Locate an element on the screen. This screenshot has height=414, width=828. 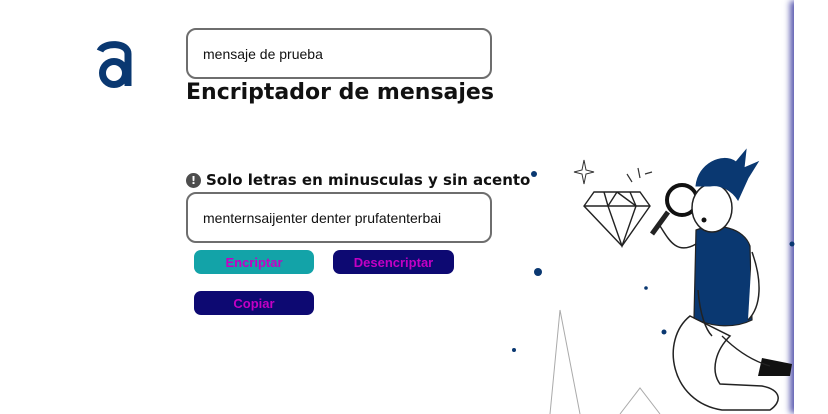
message-input: mensaje de prueba is located at coordinates (339, 53).